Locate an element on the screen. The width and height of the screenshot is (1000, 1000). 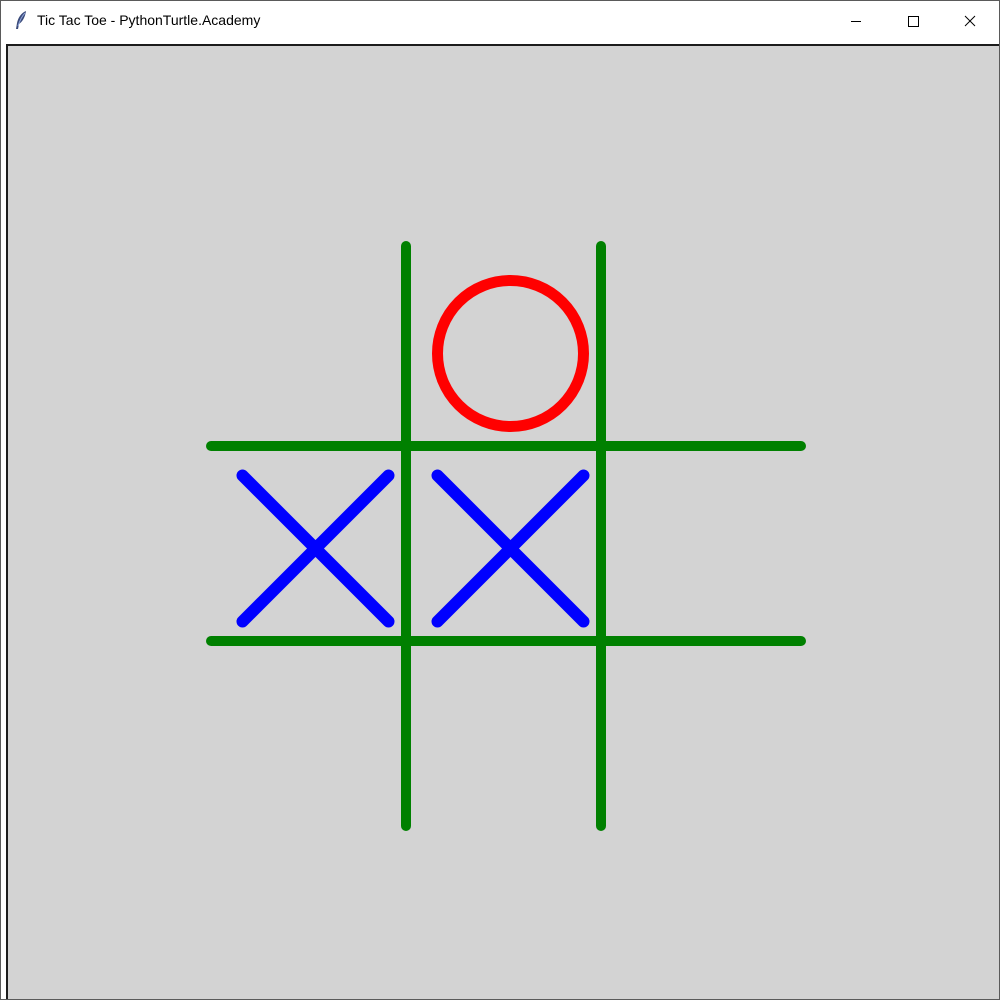
close-button is located at coordinates (970, 20).